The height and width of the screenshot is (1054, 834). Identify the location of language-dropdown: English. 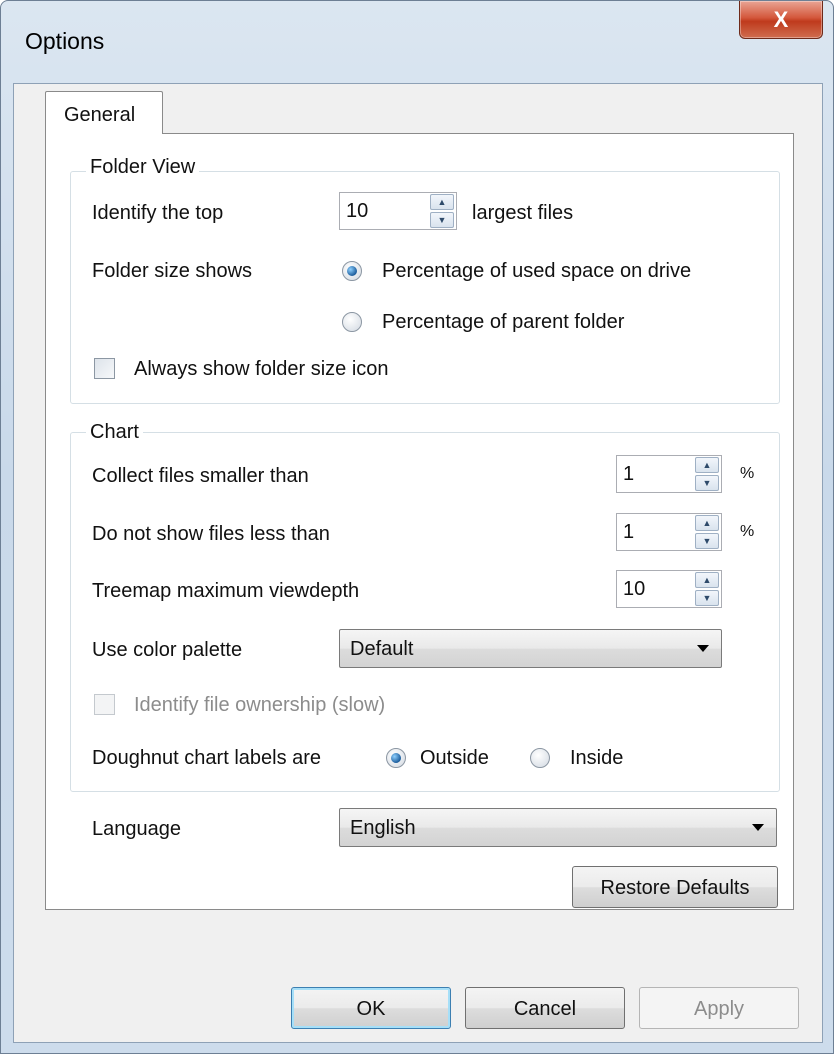
(558, 827).